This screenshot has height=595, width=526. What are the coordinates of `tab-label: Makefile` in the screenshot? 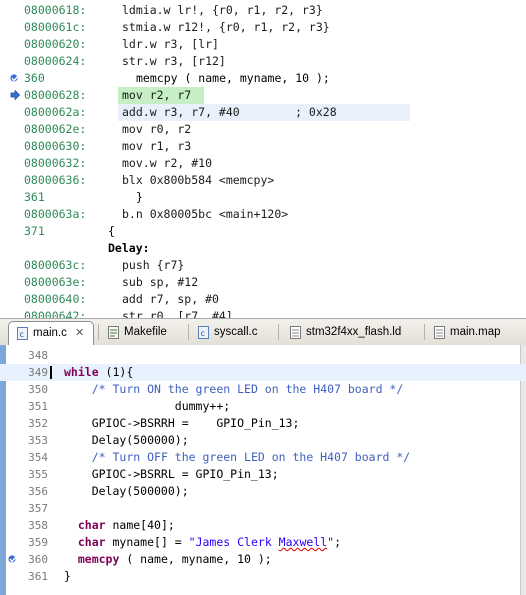 It's located at (145, 332).